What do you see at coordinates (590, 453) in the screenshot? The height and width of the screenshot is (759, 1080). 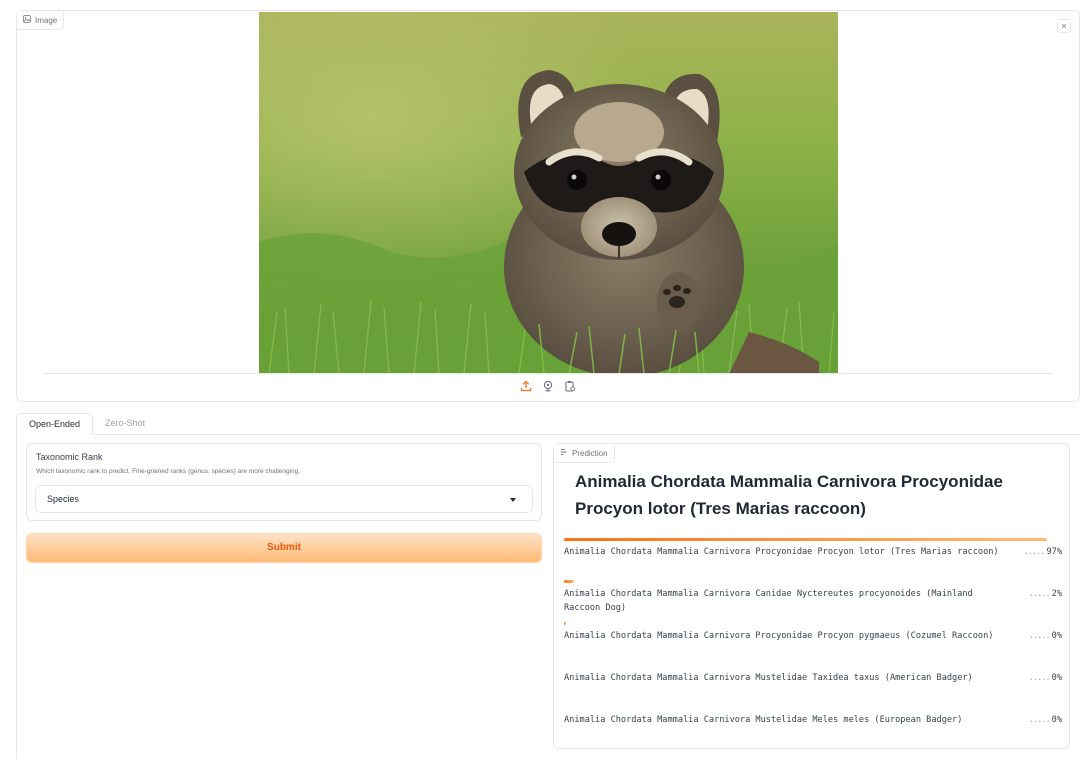 I see `prediction-label-text: Prediction` at bounding box center [590, 453].